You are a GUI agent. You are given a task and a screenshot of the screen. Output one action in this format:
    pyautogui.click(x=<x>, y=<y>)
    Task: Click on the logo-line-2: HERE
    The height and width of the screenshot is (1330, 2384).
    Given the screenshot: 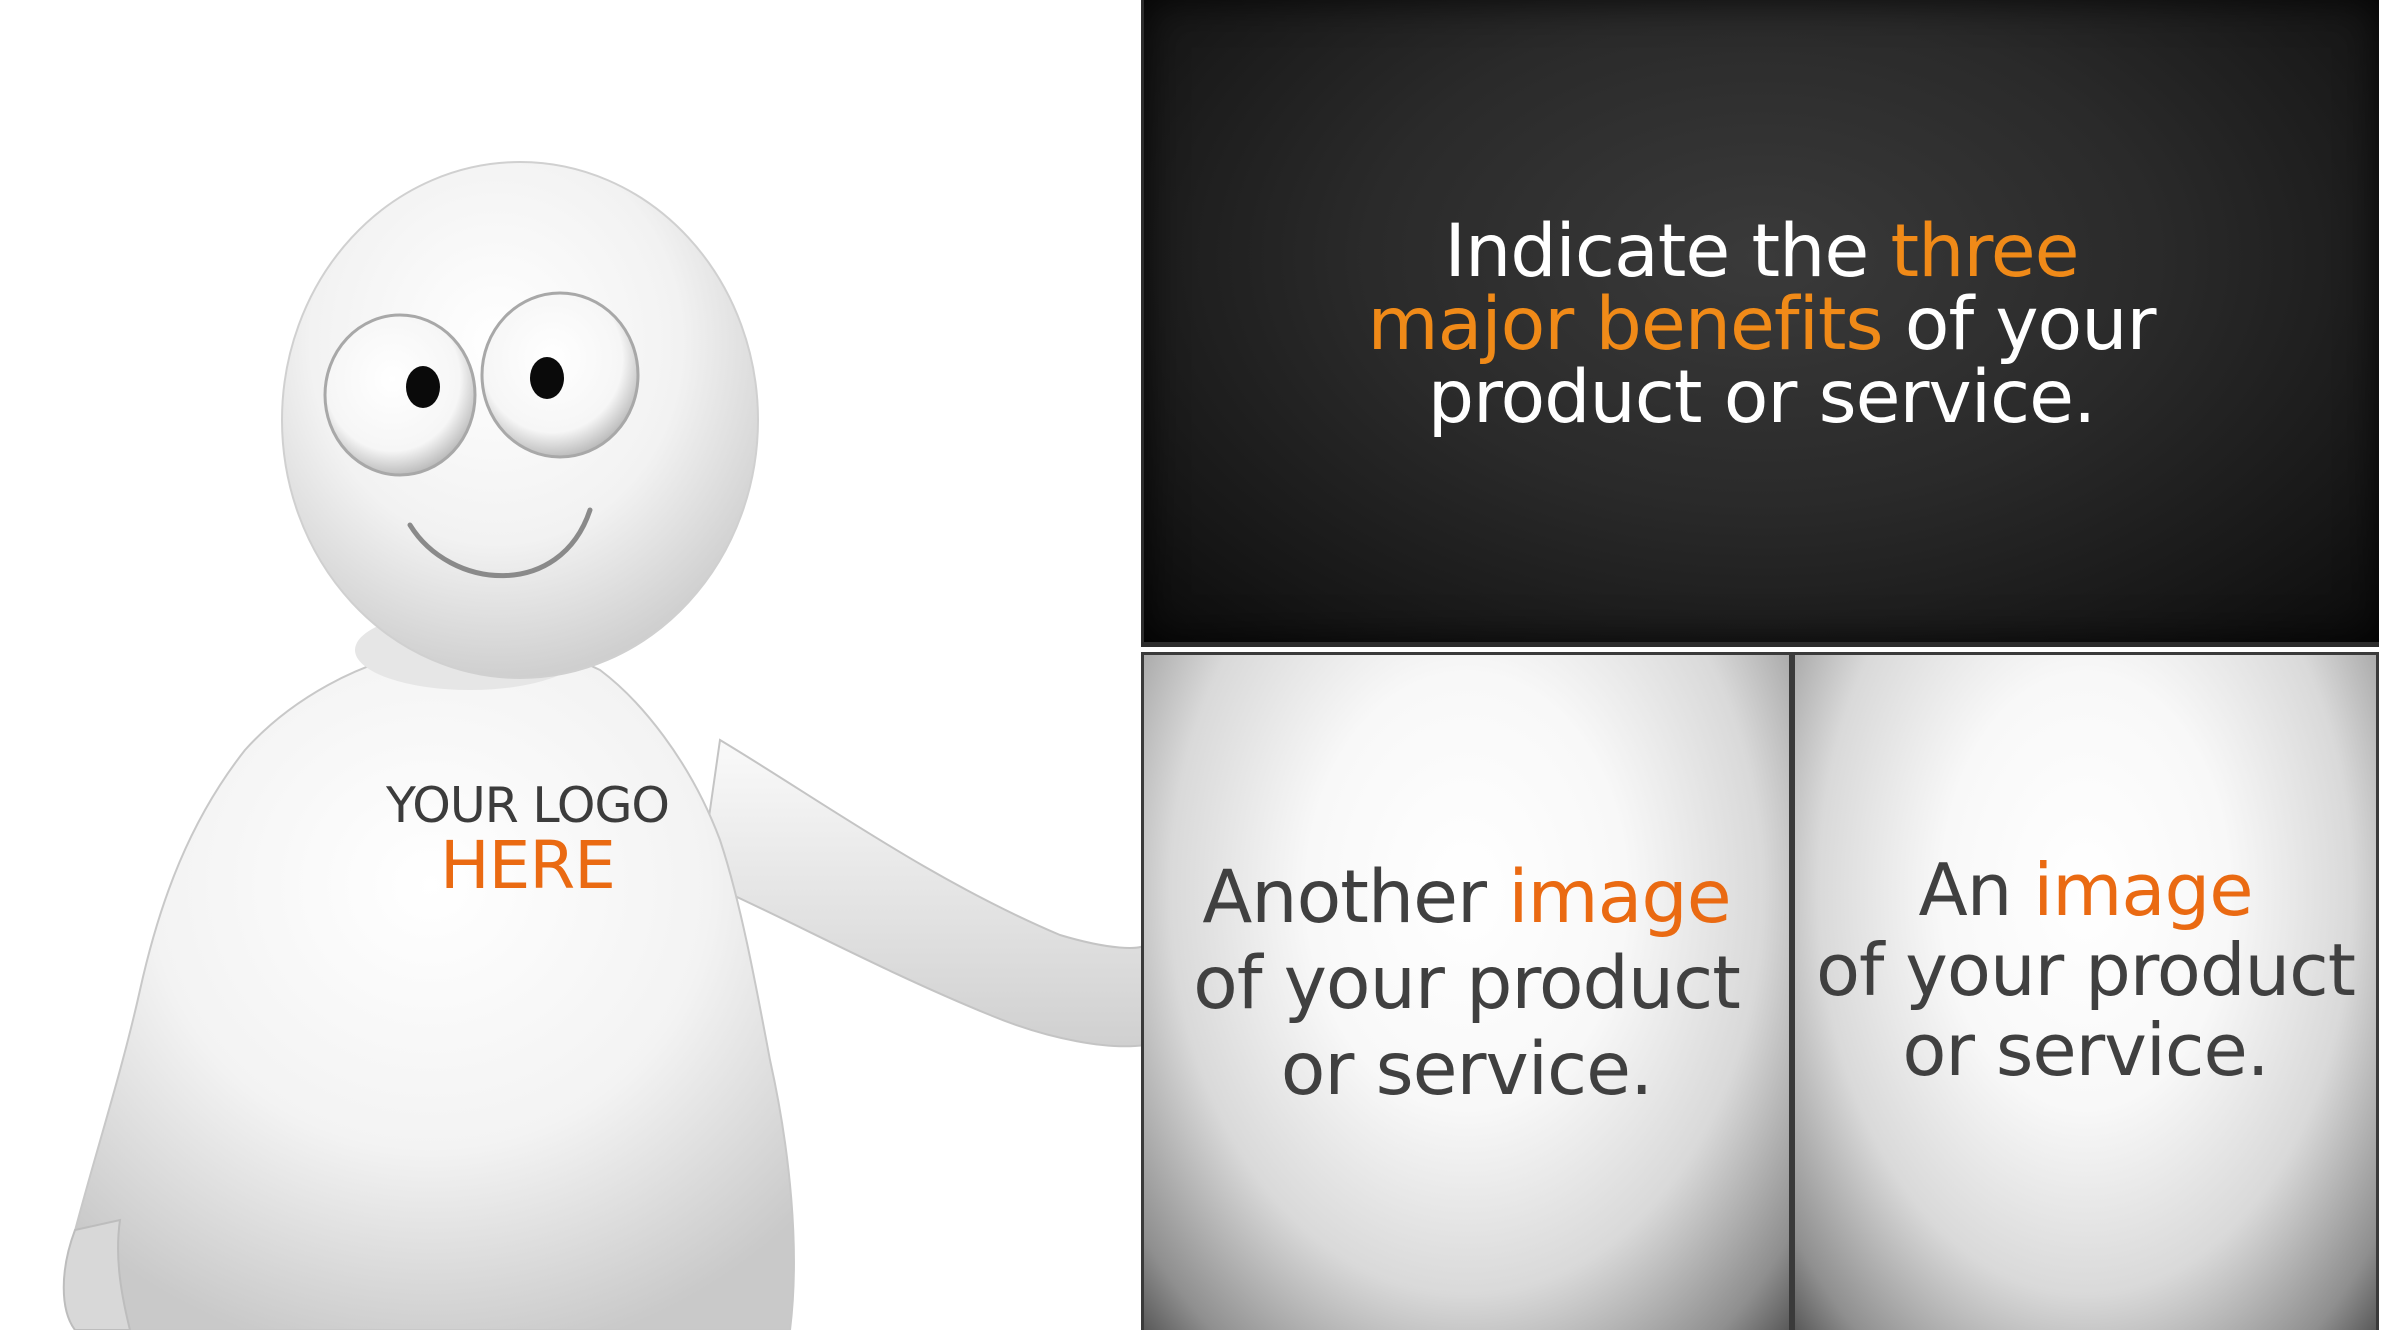 What is the action you would take?
    pyautogui.click(x=528, y=866)
    